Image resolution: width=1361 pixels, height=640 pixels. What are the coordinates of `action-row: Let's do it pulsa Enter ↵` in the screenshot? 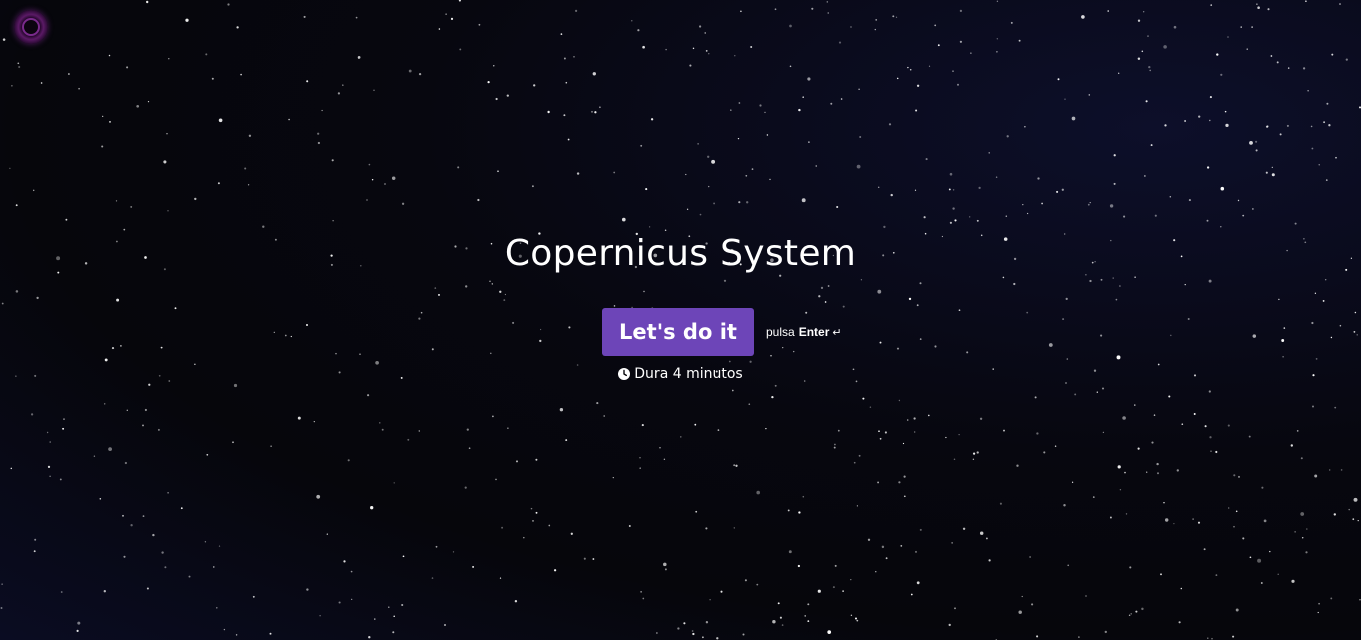 It's located at (722, 332).